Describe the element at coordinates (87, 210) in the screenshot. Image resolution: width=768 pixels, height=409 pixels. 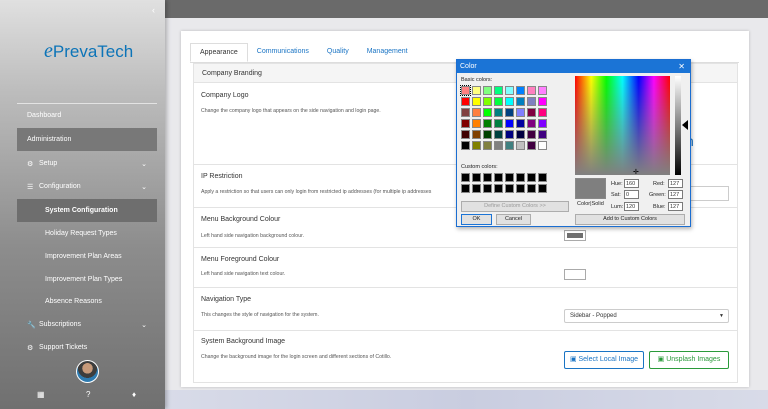
I see `sidebar-item-system-configuration: System Configuration` at that location.